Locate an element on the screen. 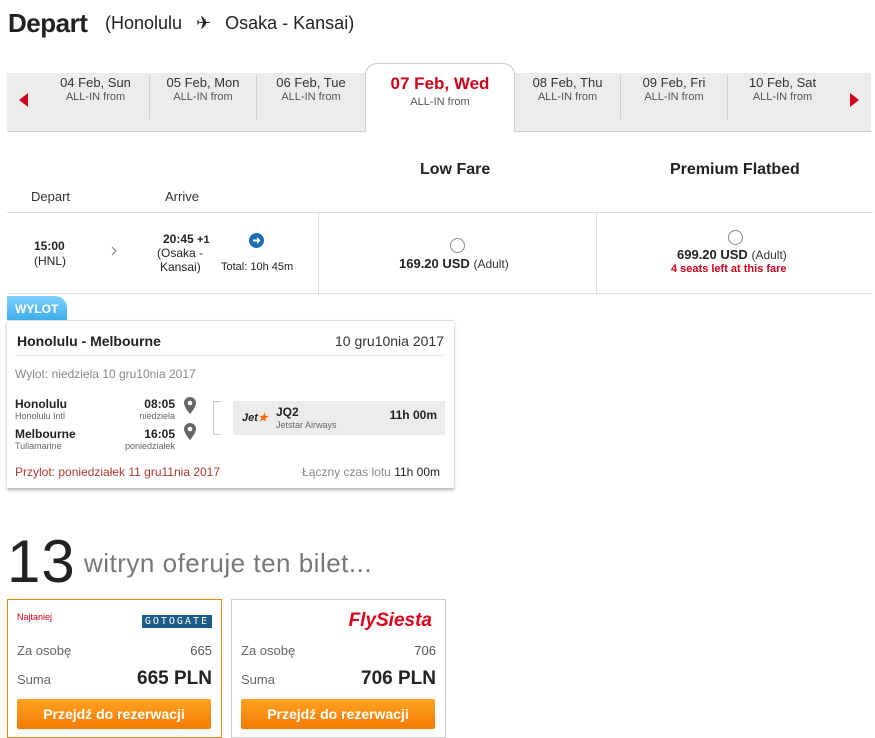  card-route: Honolulu - Melbourne is located at coordinates (89, 341).